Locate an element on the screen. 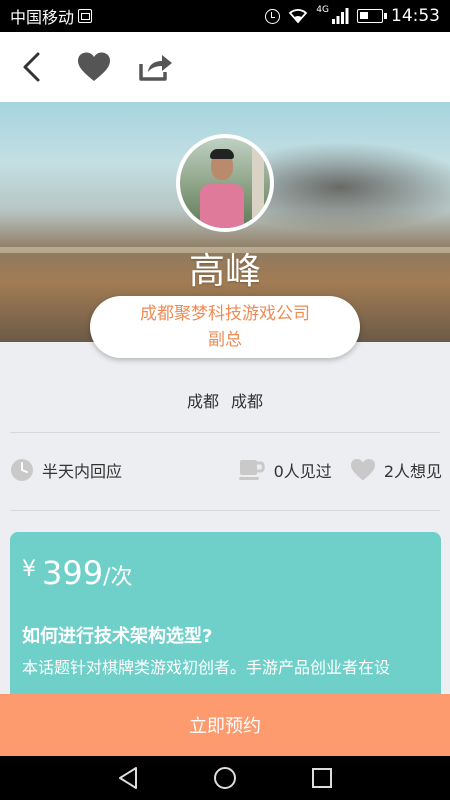  job-title: 副总 is located at coordinates (225, 340).